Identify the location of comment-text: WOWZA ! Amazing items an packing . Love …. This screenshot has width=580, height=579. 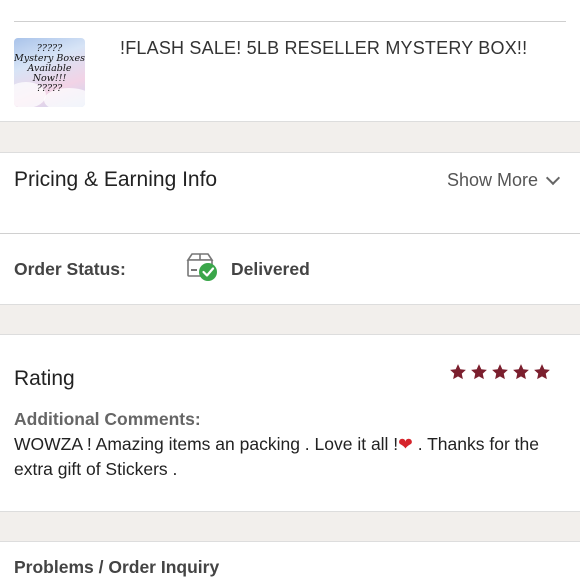
(206, 444).